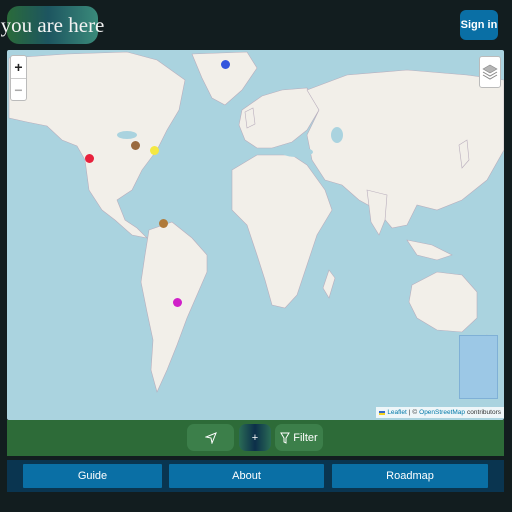 This screenshot has height=512, width=512. I want to click on marker-great-lakes, so click(135, 145).